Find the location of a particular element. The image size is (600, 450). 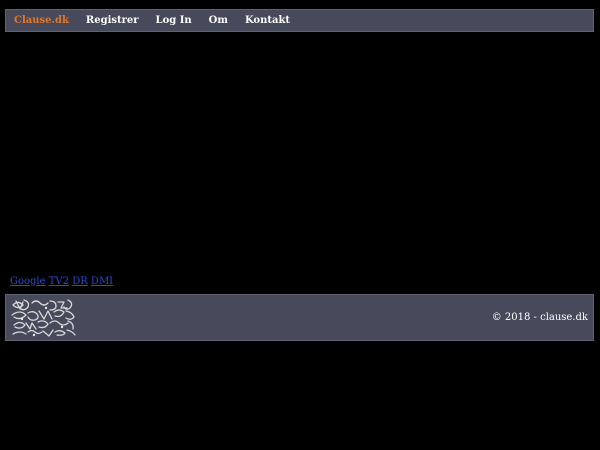

quick-link-google: Google is located at coordinates (28, 281).